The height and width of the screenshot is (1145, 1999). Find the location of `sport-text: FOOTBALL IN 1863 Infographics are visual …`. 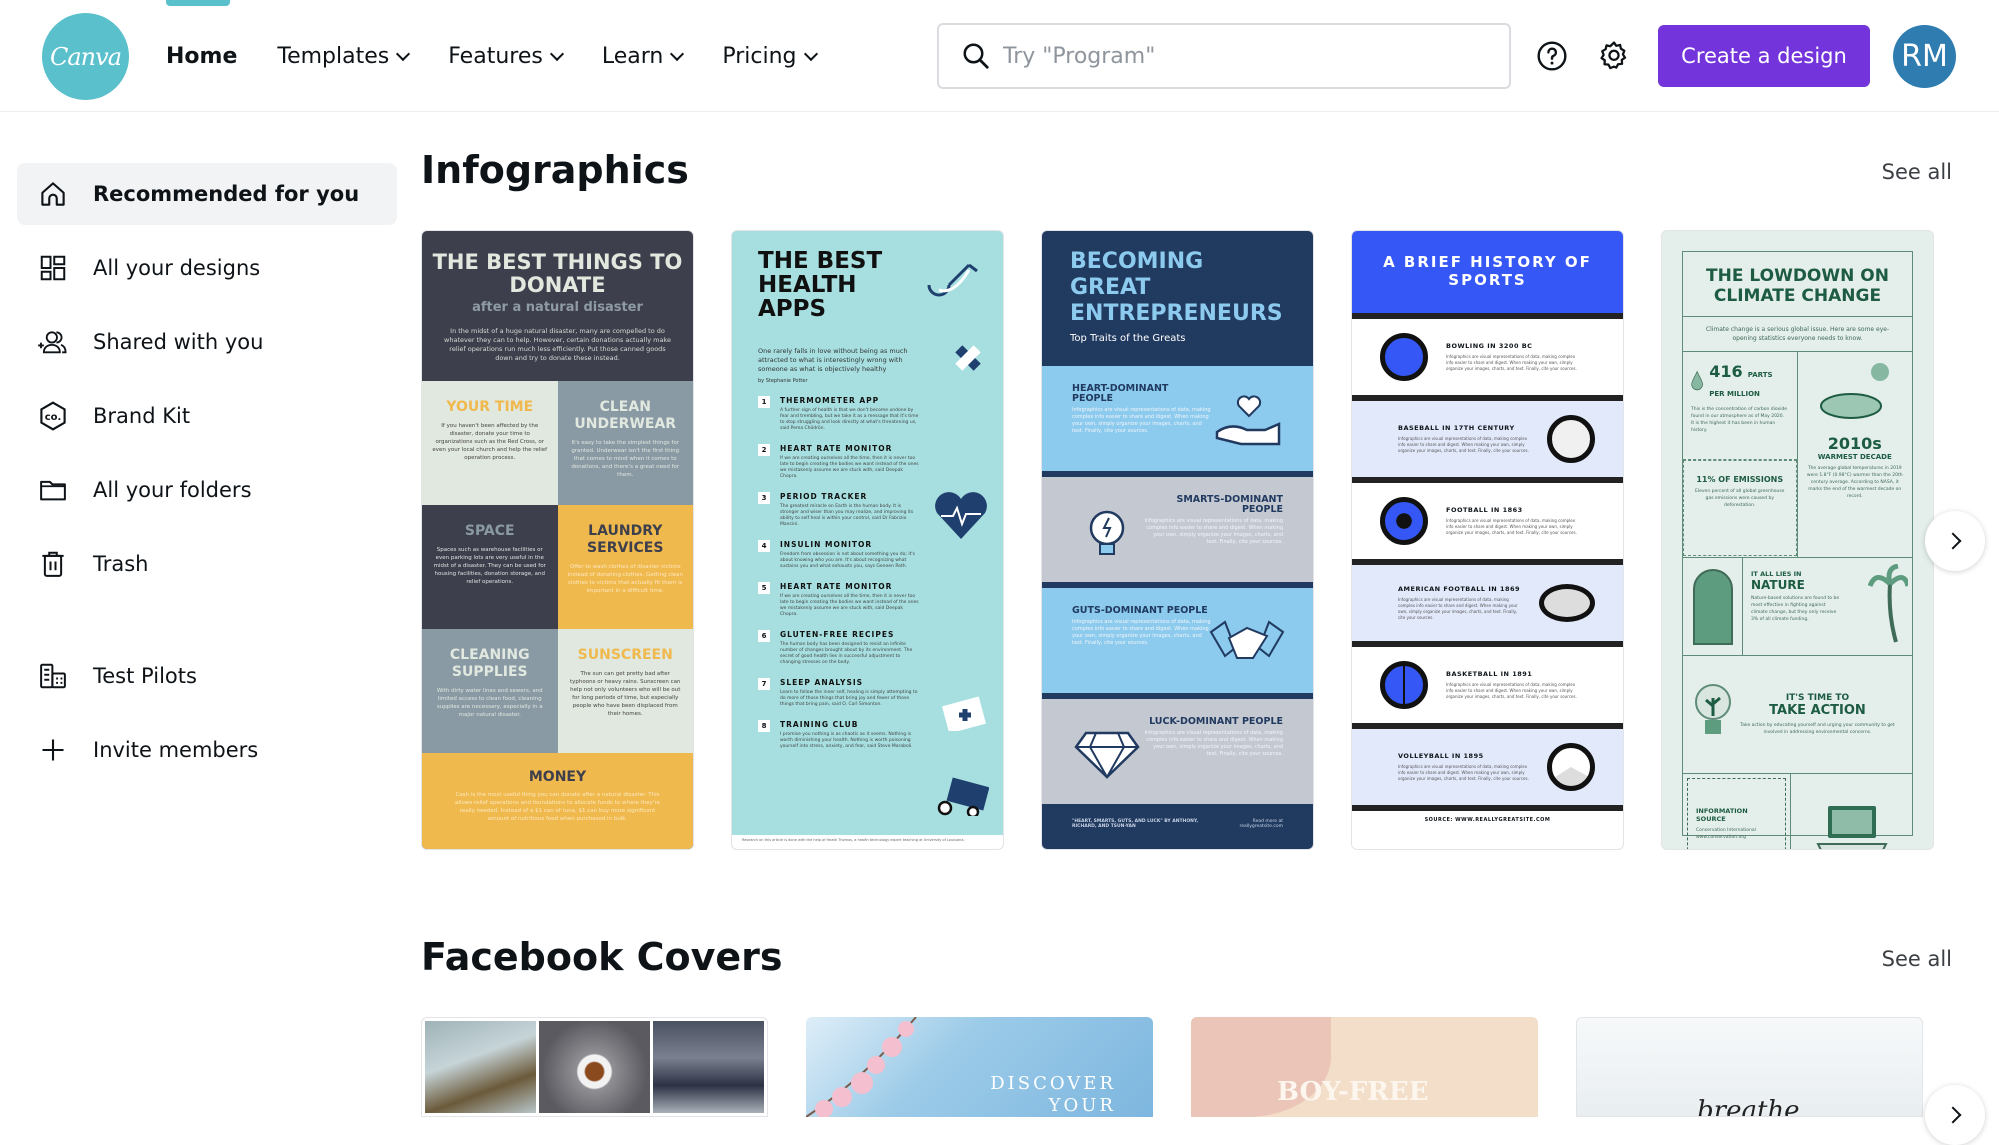

sport-text: FOOTBALL IN 1863 Infographics are visual … is located at coordinates (1511, 521).